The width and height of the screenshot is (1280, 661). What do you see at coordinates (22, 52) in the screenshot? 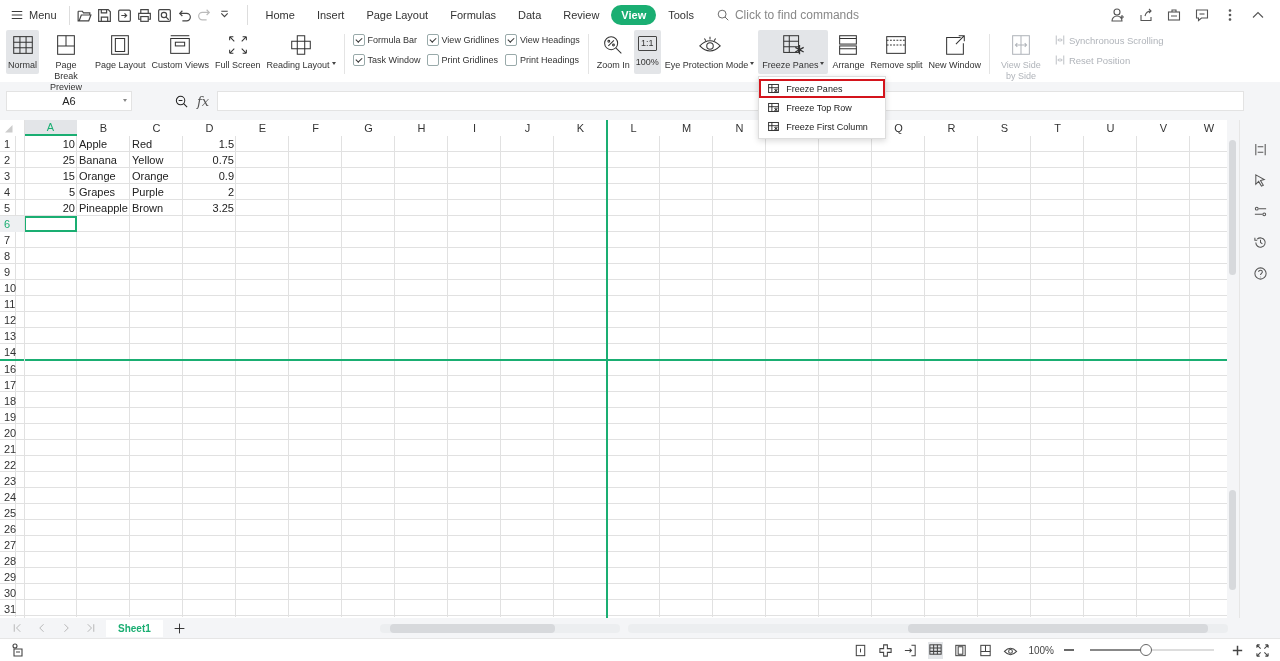
I see `ribbon-button: Normal` at bounding box center [22, 52].